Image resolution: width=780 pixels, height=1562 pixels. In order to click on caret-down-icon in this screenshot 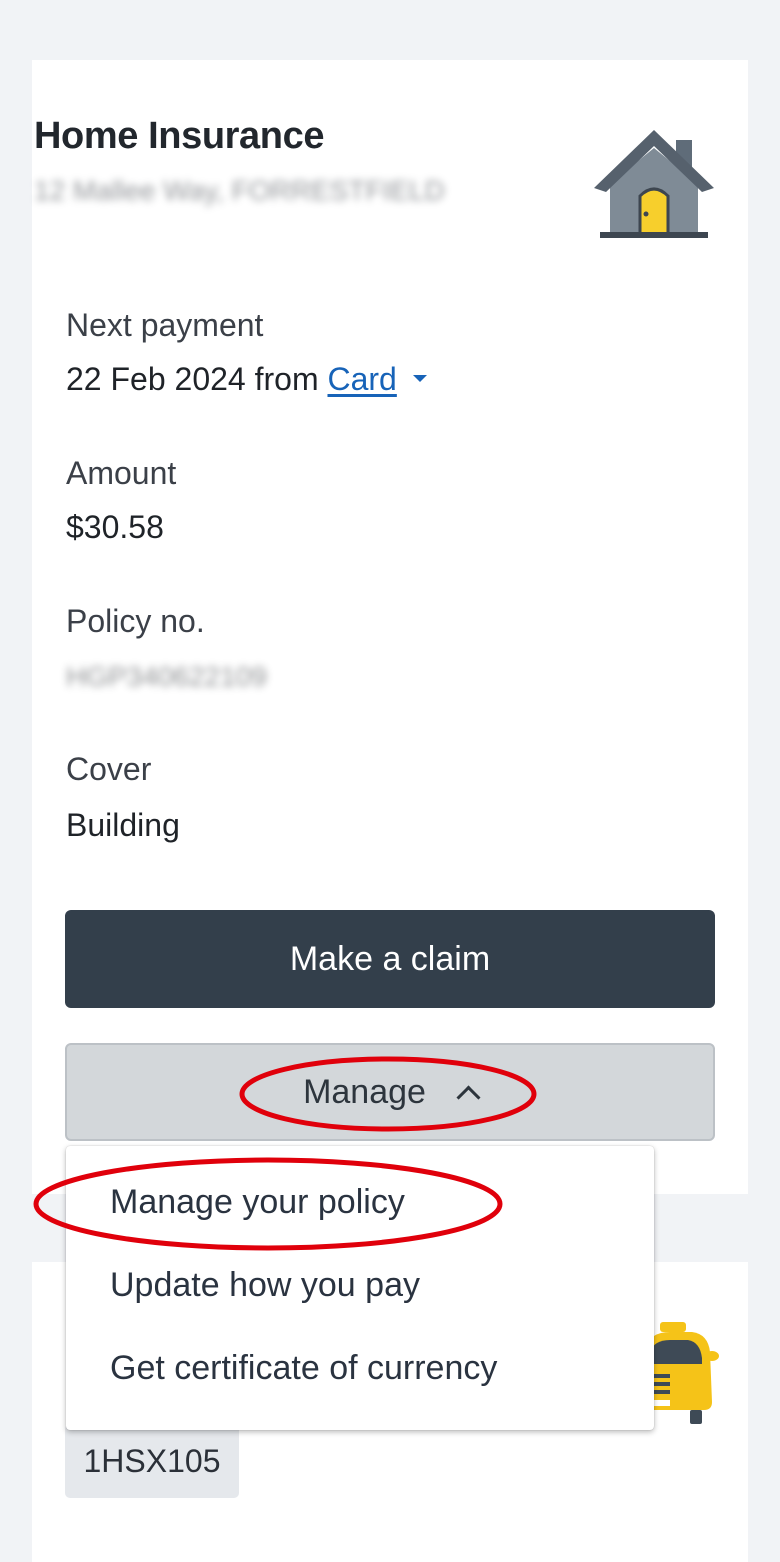, I will do `click(419, 379)`.